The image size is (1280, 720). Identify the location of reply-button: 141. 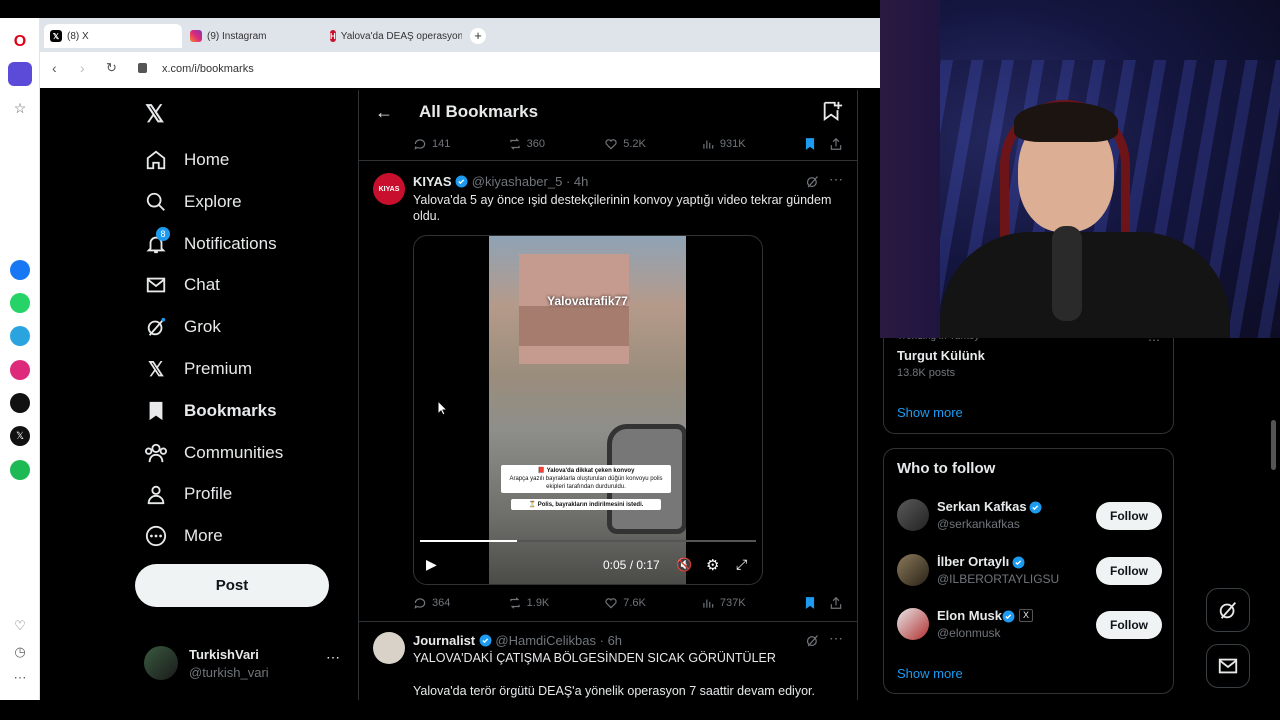
(460, 144).